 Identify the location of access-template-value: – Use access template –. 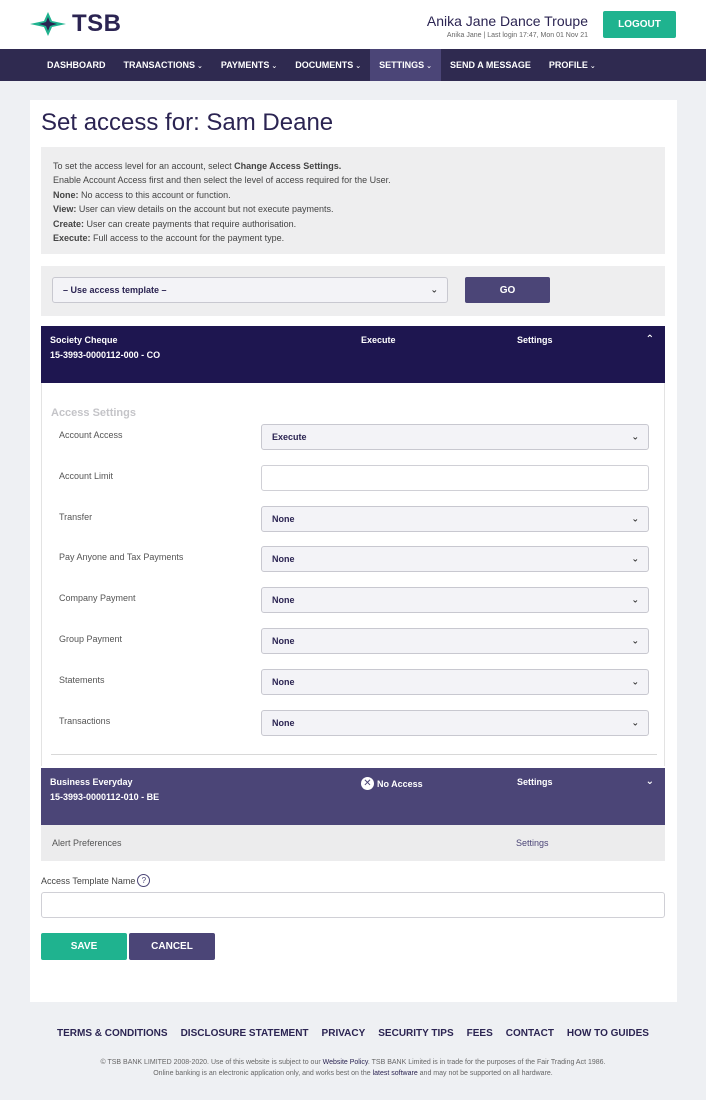
(115, 290).